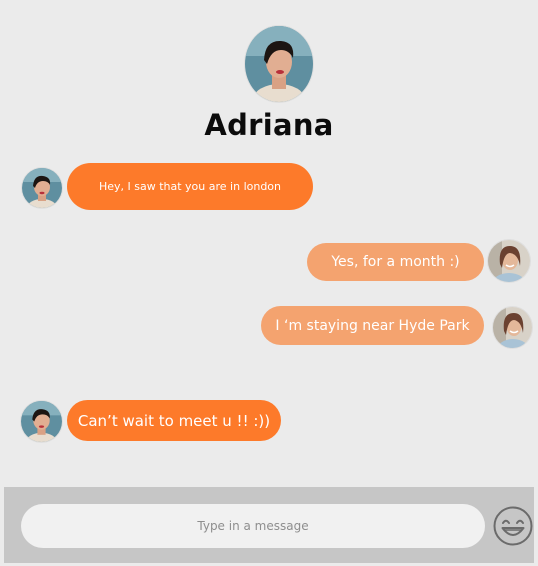 Image resolution: width=538 pixels, height=566 pixels. I want to click on message-bubble-incoming: Can’t wait to meet u !! :)), so click(174, 420).